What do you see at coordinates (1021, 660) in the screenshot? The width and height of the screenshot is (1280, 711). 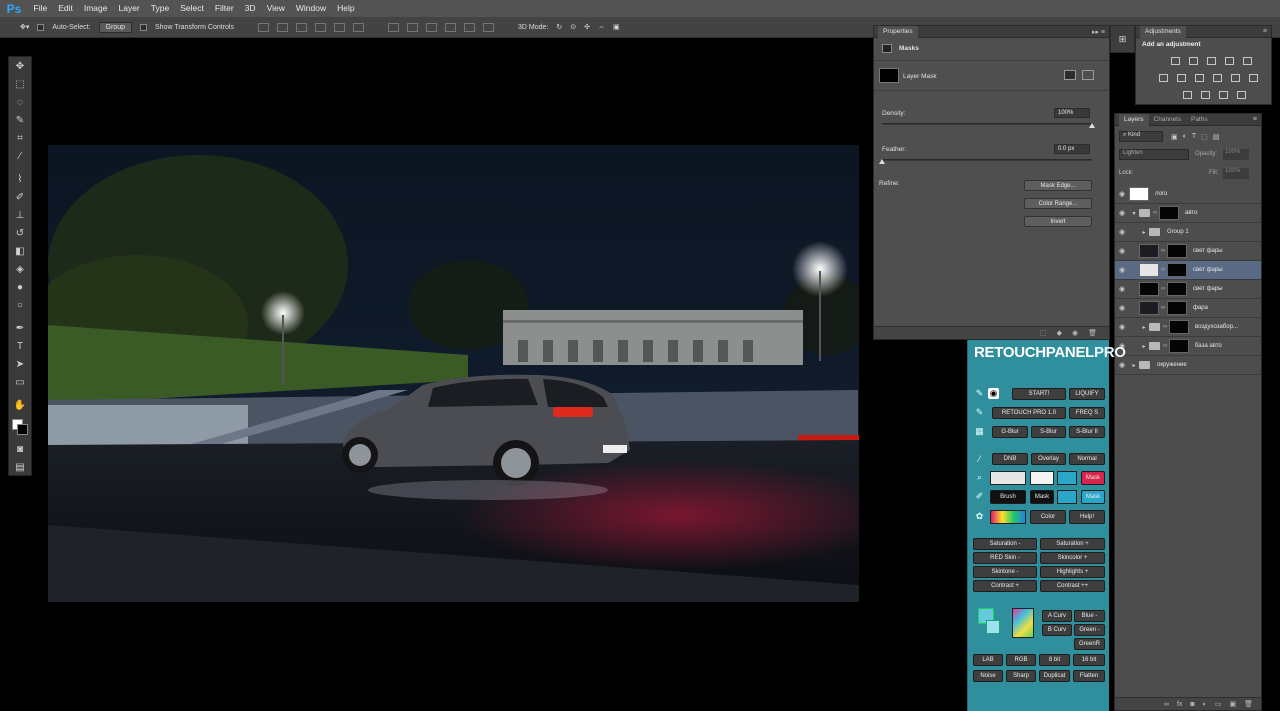 I see `rgb-button: RGB` at bounding box center [1021, 660].